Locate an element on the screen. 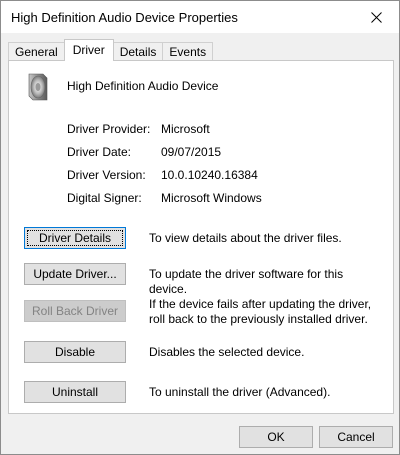 The width and height of the screenshot is (400, 455). window-title: High Definition Audio Device Properties is located at coordinates (124, 17).